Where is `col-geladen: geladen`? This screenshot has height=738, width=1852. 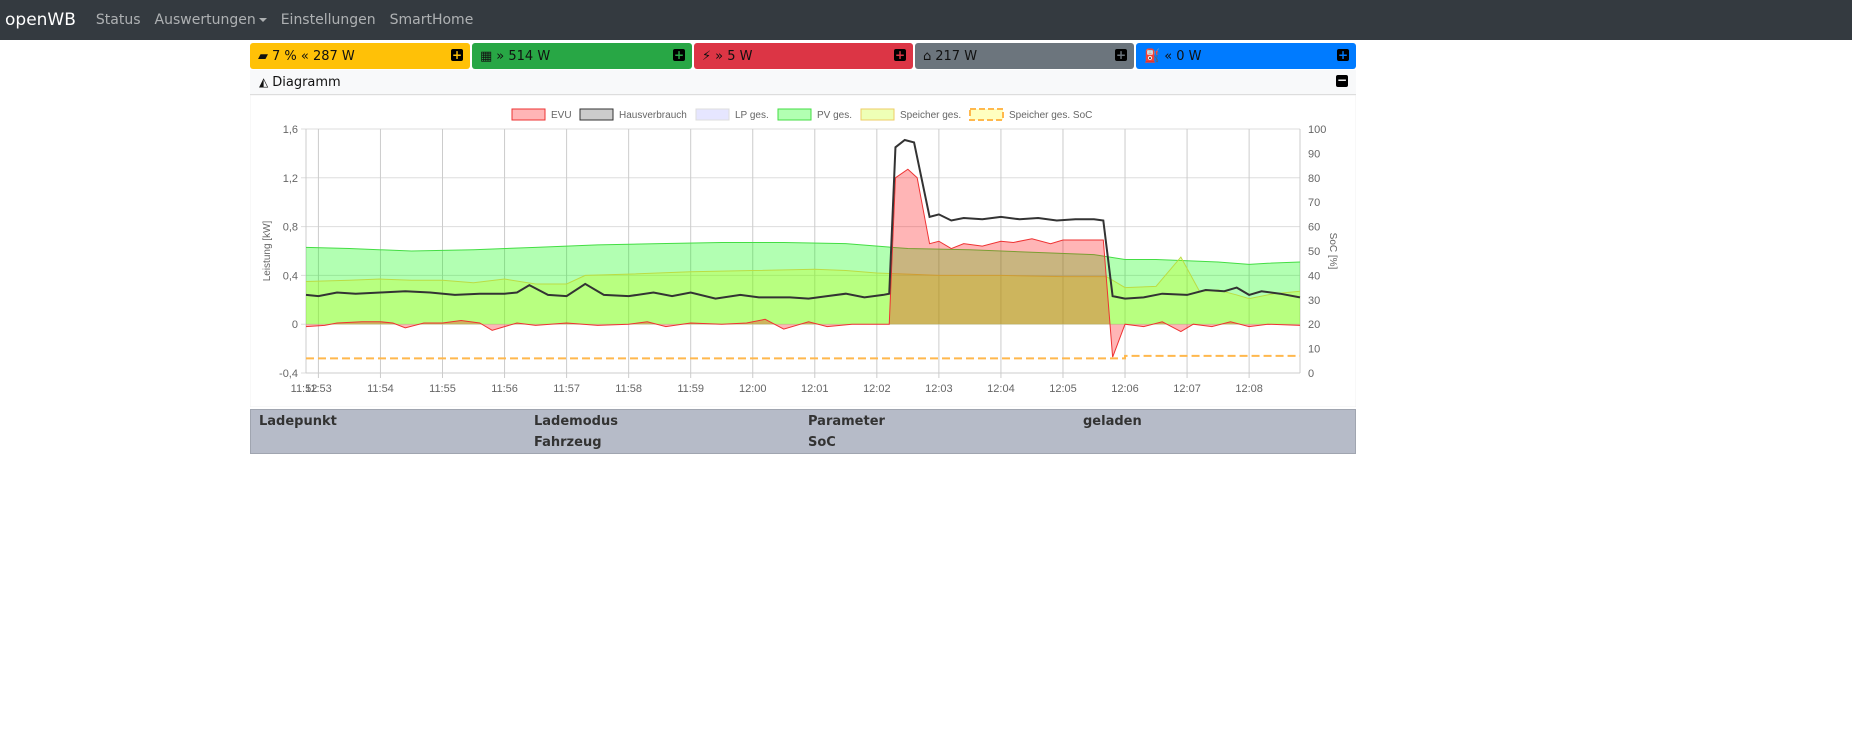
col-geladen: geladen is located at coordinates (1112, 421).